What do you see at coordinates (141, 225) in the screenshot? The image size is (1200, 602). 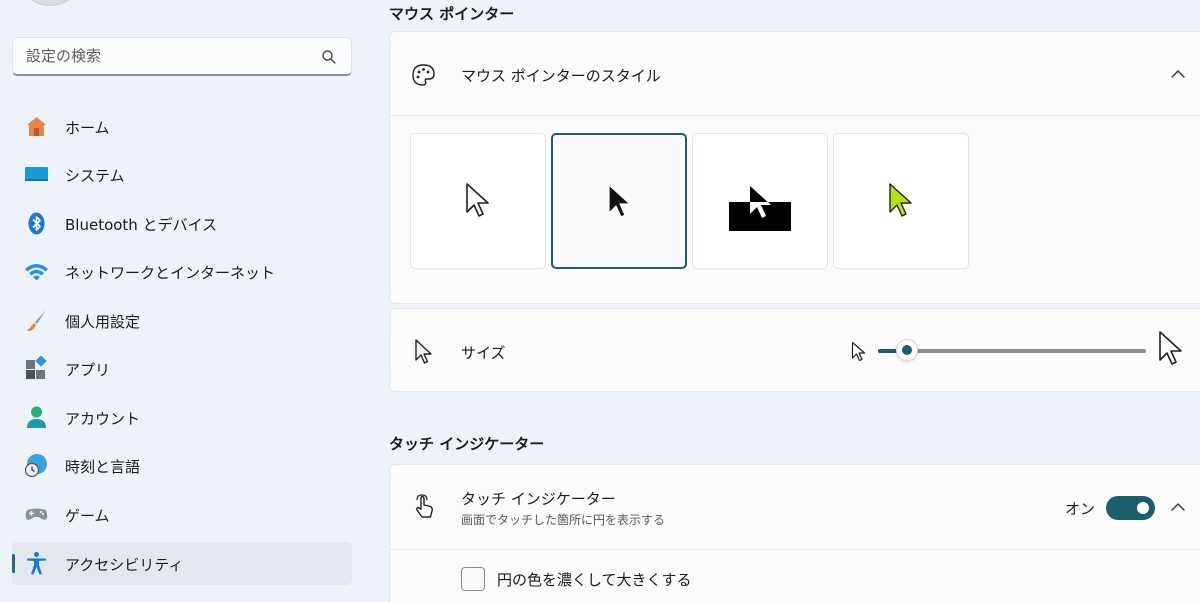 I see `sidebar-item-label: Bluetooth とデバイス` at bounding box center [141, 225].